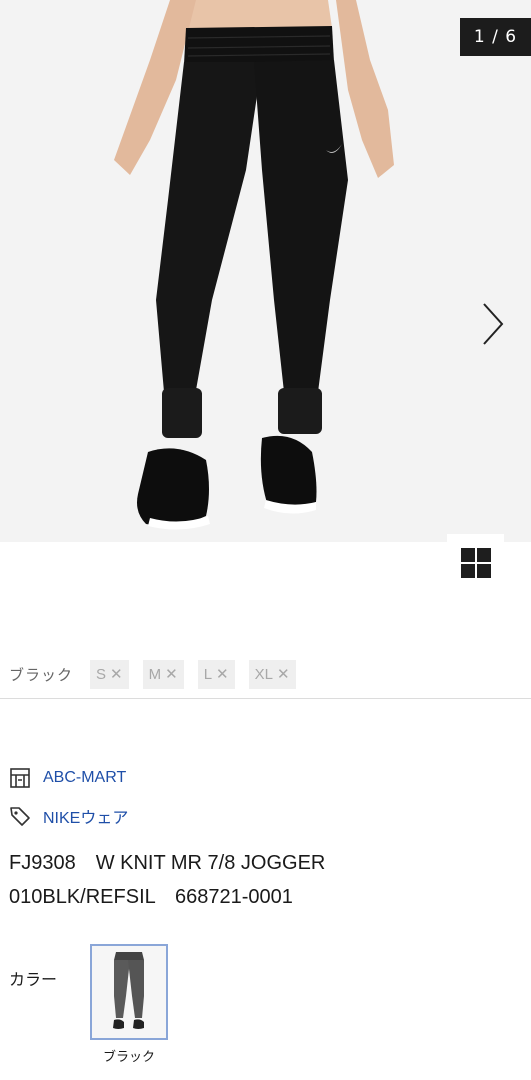  What do you see at coordinates (128, 1057) in the screenshot?
I see `swatch-caption: ブラック` at bounding box center [128, 1057].